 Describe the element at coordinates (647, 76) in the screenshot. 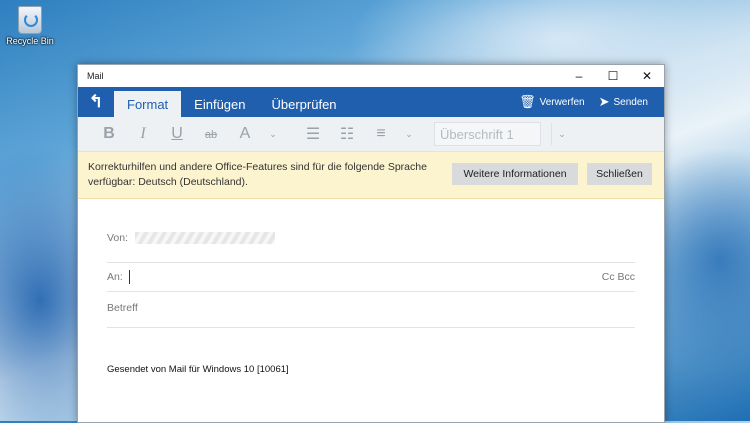

I see `close-button: ✕` at that location.